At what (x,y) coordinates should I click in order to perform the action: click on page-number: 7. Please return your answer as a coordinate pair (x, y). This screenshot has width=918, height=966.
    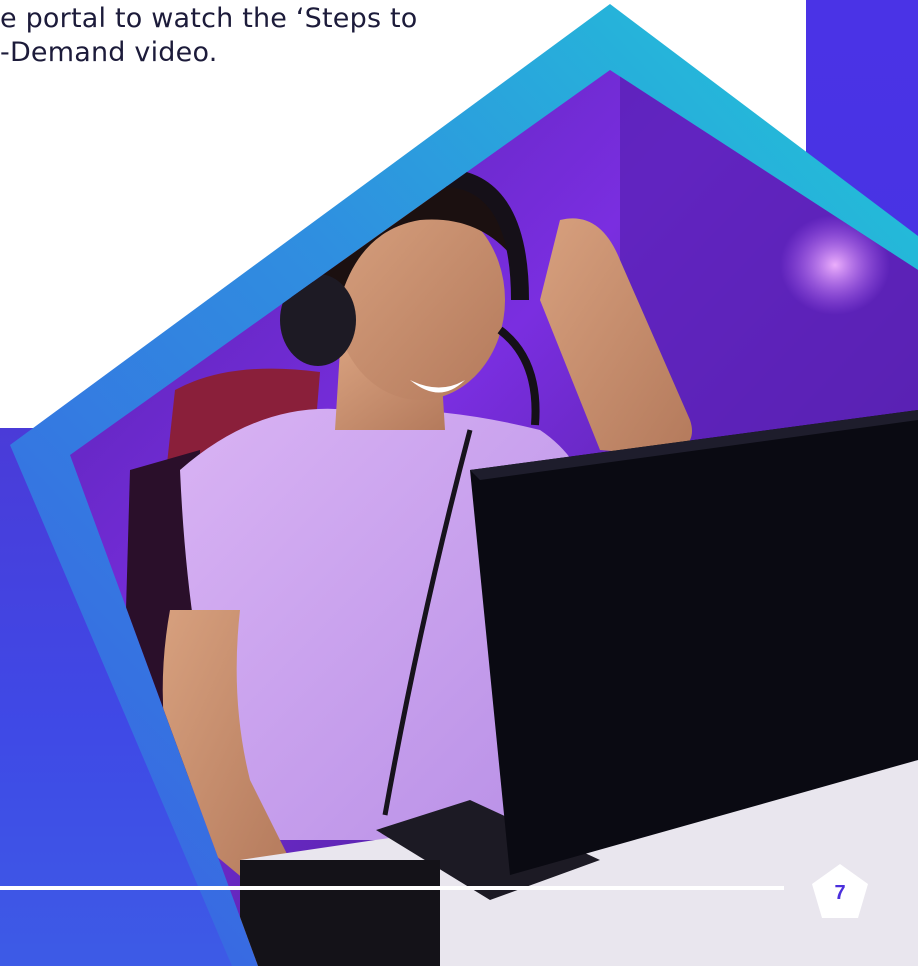
    Looking at the image, I should click on (840, 893).